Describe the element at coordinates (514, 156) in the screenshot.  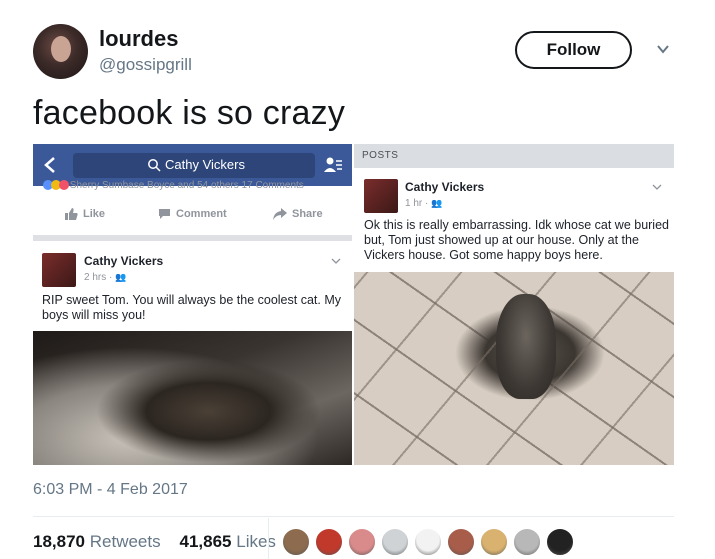
I see `posts-header: POSTS` at that location.